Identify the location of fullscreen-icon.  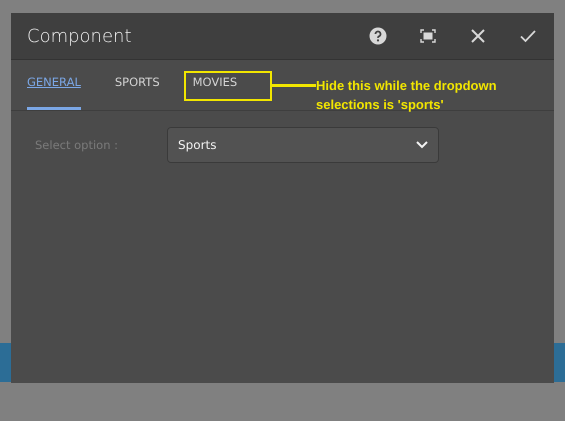
(428, 36).